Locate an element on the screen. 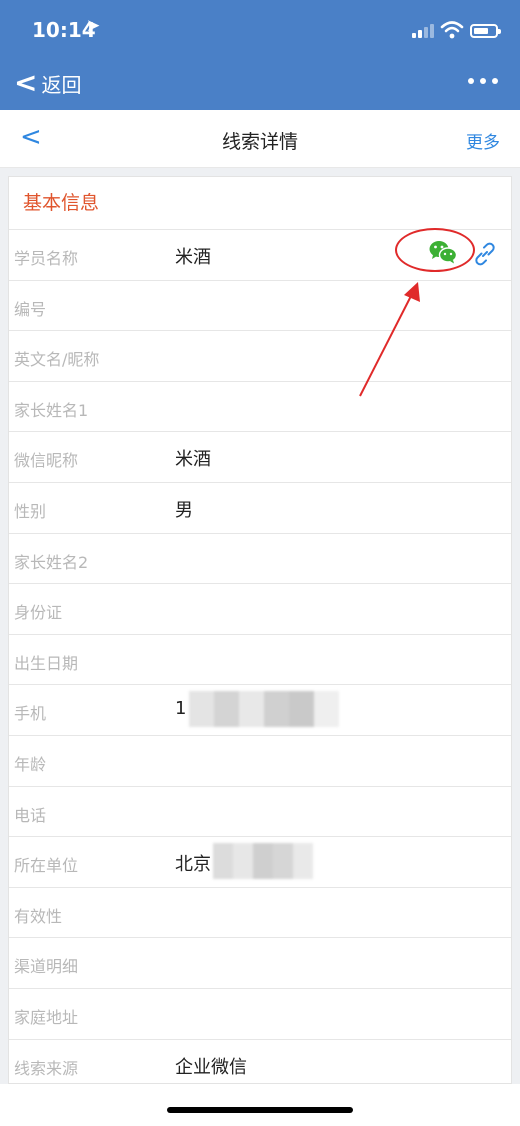  field-row: 家长姓名2 is located at coordinates (260, 559).